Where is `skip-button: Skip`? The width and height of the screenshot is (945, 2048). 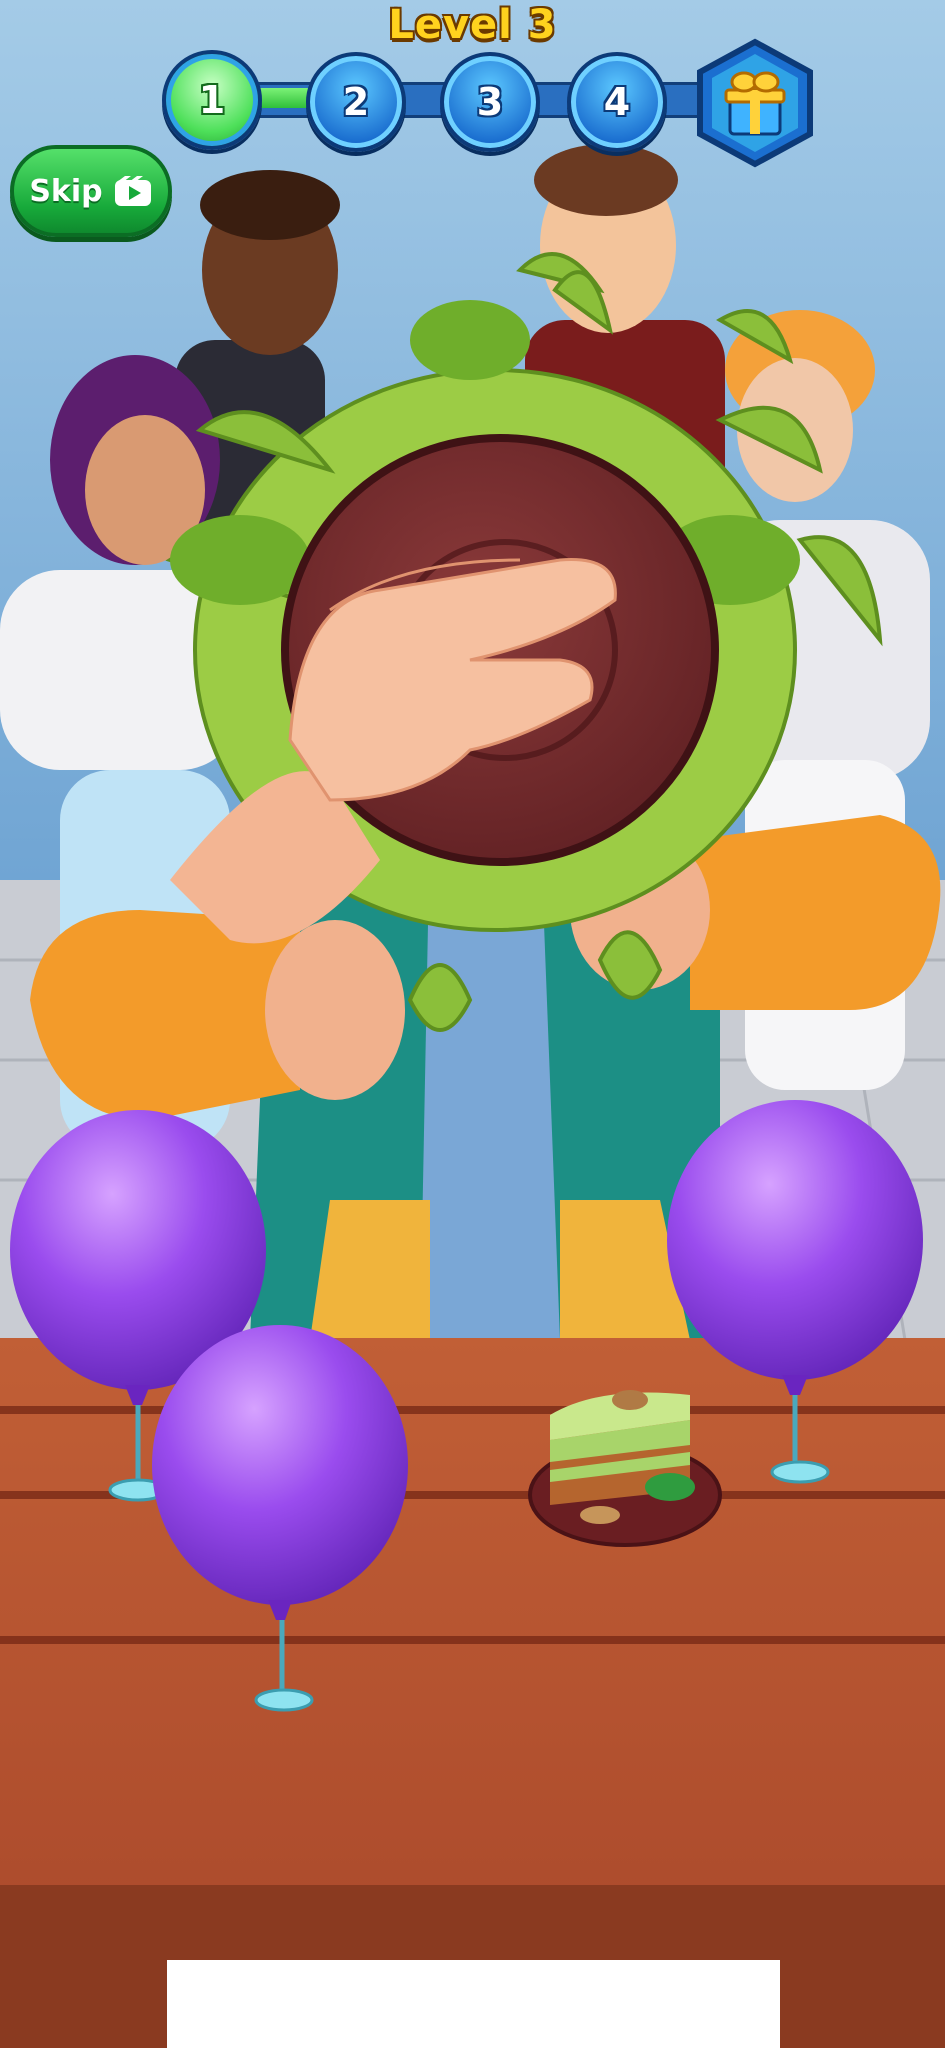
skip-button: Skip is located at coordinates (91, 191).